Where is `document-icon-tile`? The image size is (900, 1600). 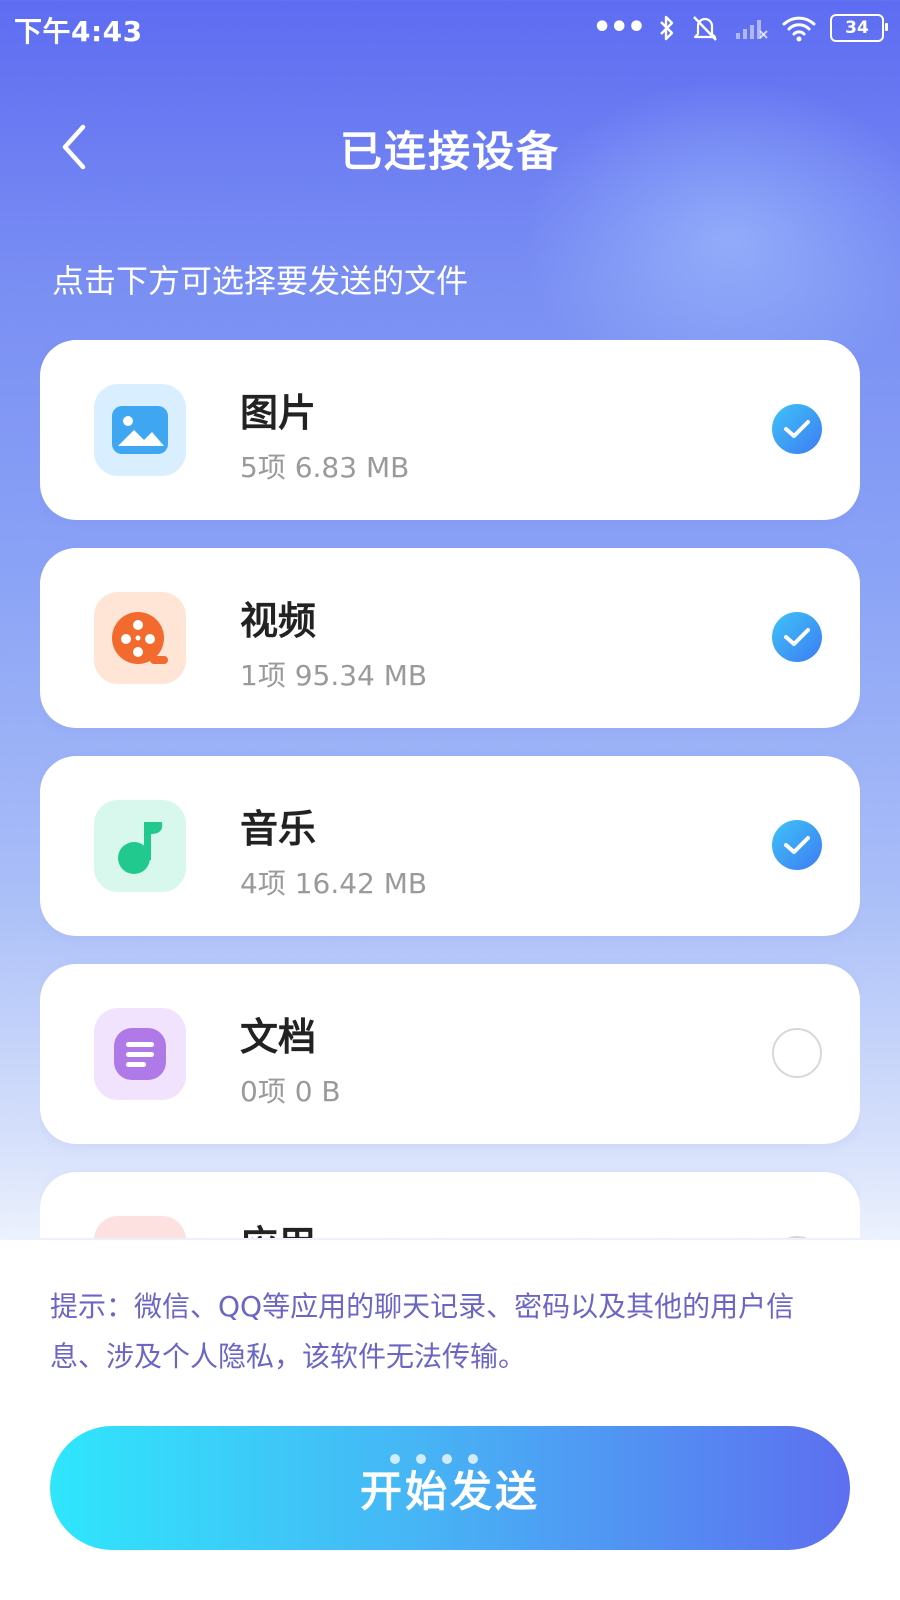 document-icon-tile is located at coordinates (140, 1054).